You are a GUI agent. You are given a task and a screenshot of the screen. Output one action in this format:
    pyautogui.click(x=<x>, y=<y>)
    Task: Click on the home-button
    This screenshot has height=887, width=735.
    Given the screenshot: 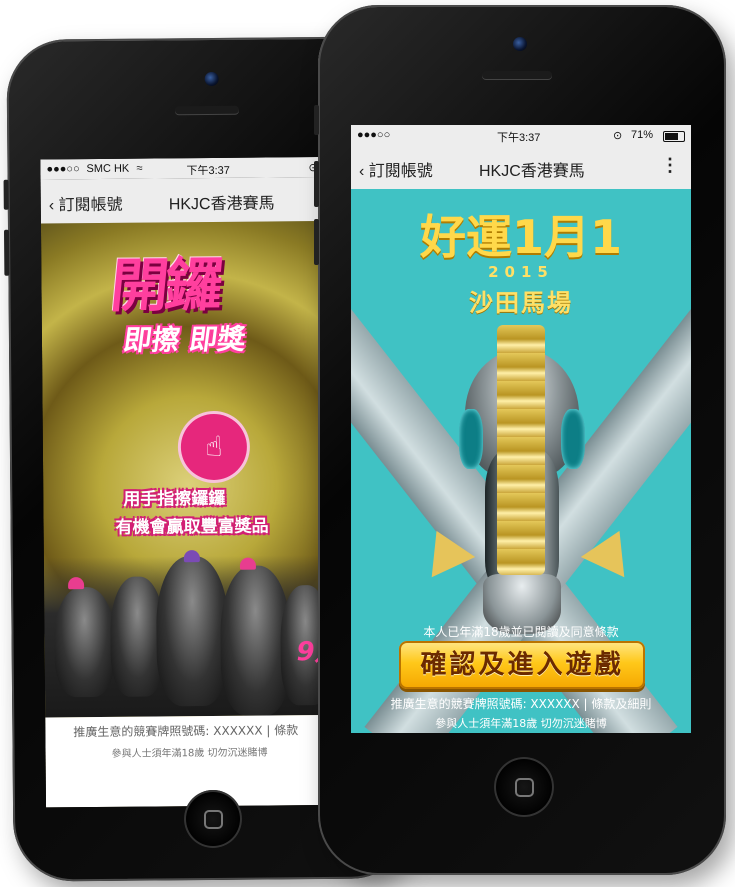 What is the action you would take?
    pyautogui.click(x=524, y=787)
    